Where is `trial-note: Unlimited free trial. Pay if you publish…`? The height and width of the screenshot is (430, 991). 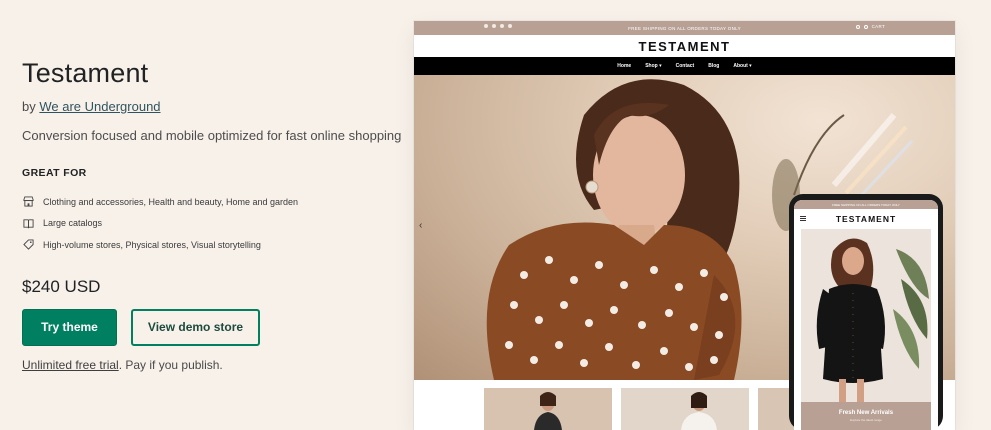
trial-note: Unlimited free trial. Pay if you publish… is located at coordinates (212, 365).